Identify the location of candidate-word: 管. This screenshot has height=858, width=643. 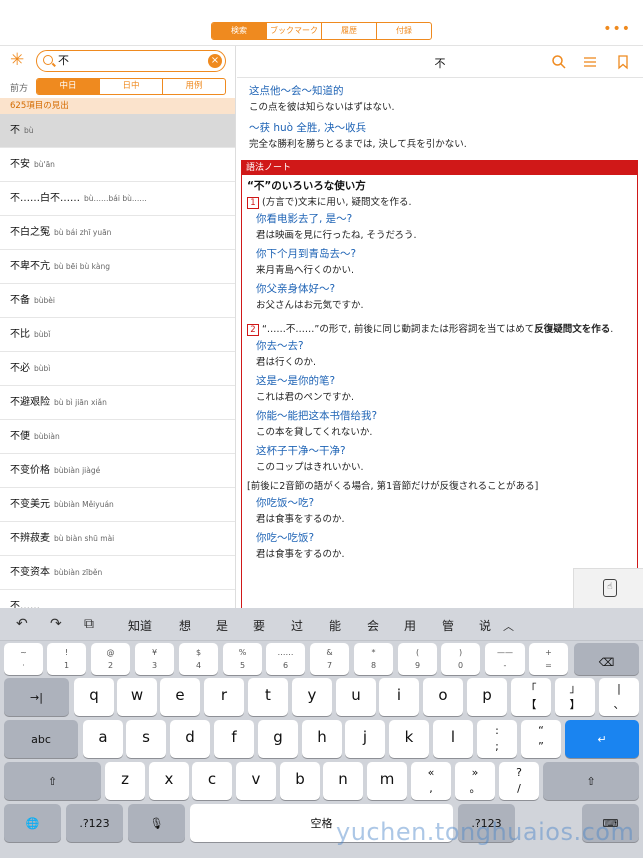
(448, 625).